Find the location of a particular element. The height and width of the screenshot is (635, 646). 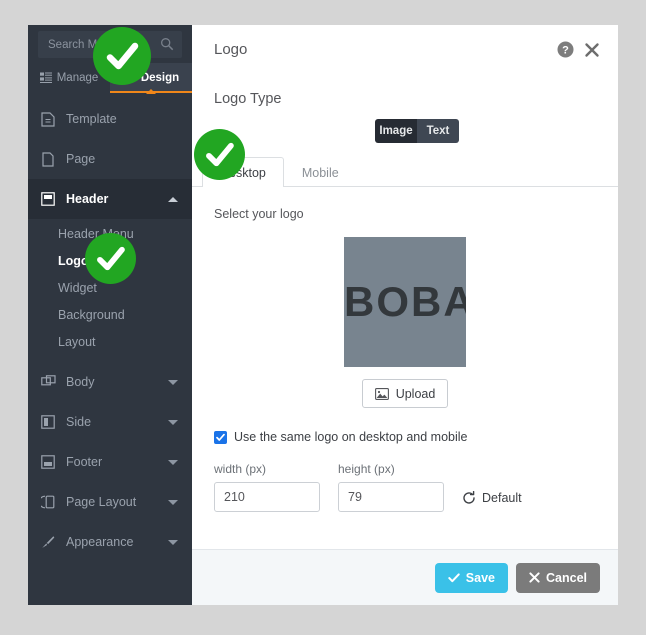

sidebar-tab-design-label: Design is located at coordinates (160, 78).